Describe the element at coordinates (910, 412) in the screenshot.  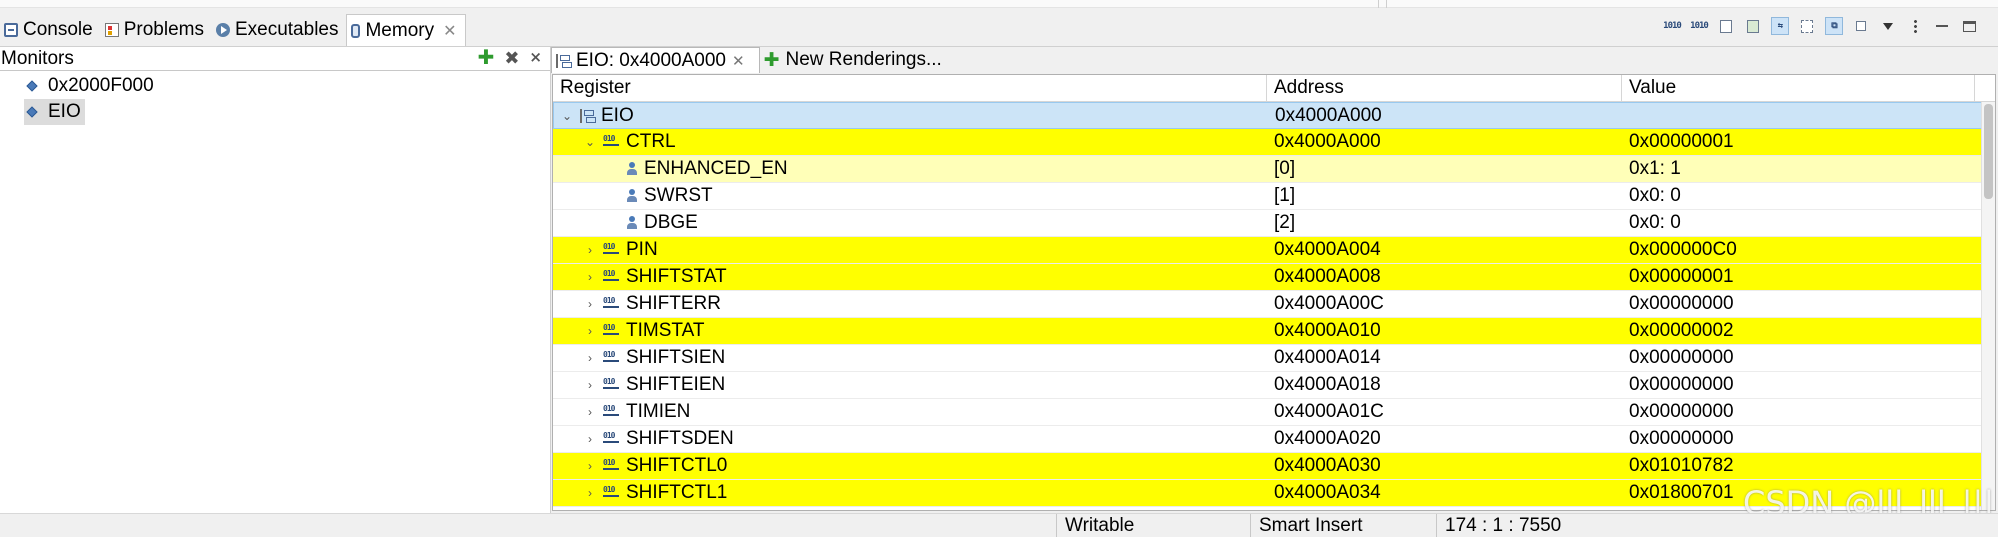
I see `register-cell: › TIMIEN` at that location.